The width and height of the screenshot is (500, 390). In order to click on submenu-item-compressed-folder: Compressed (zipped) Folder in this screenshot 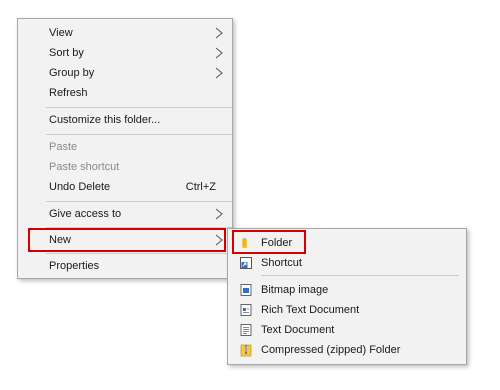, I will do `click(347, 350)`.